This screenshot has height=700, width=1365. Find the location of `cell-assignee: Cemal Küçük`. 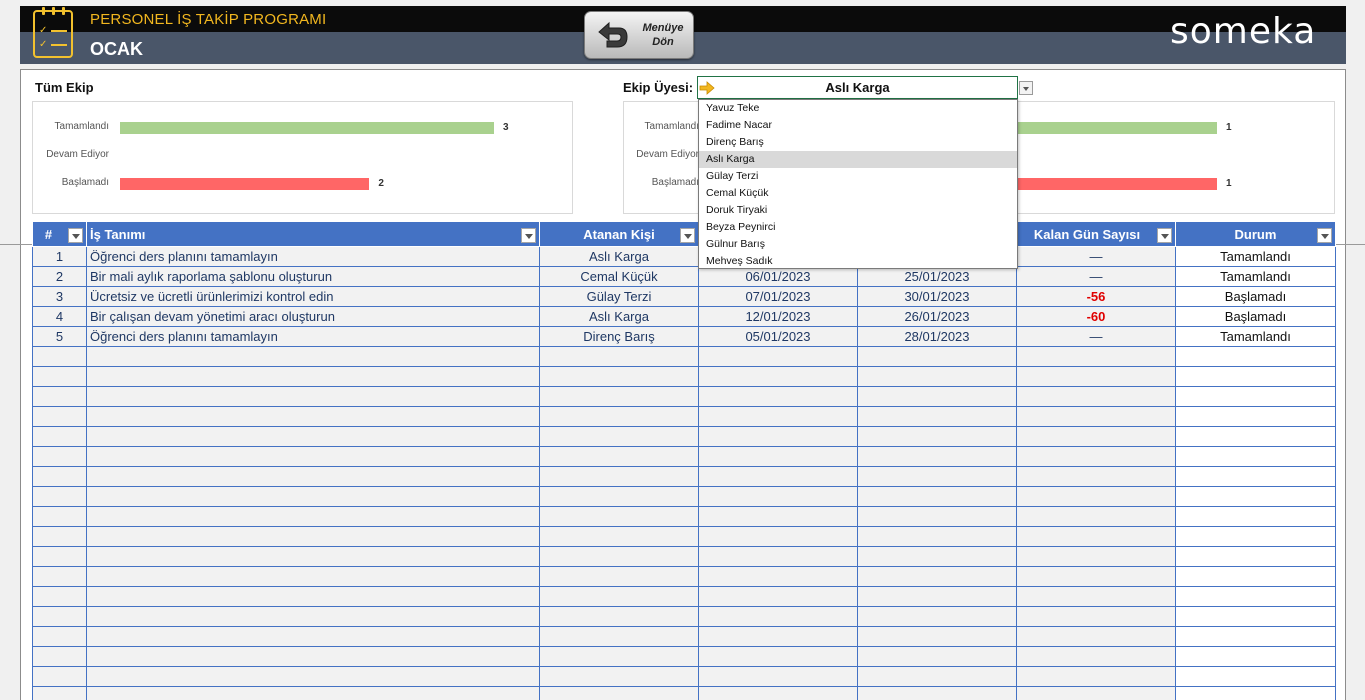

cell-assignee: Cemal Küçük is located at coordinates (619, 276).